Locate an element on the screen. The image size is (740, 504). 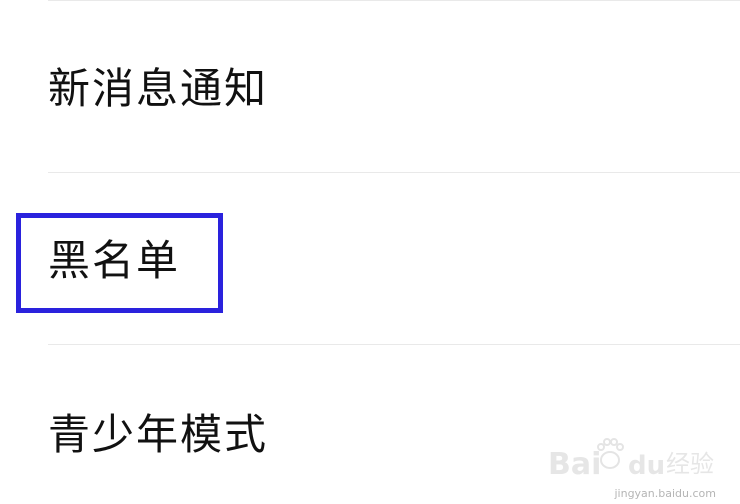
watermark-url: jingyan.baidu.com is located at coordinates (665, 493).